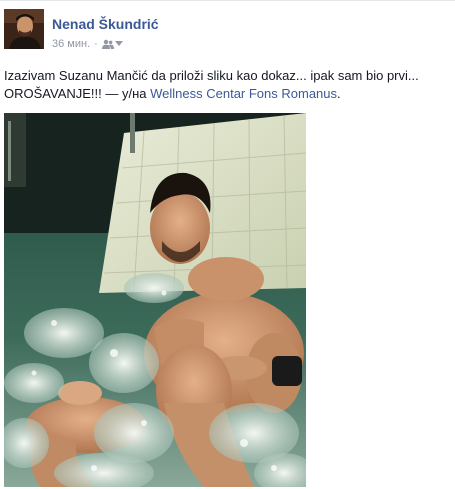 The height and width of the screenshot is (489, 455). I want to click on chevron-down-icon, so click(118, 43).